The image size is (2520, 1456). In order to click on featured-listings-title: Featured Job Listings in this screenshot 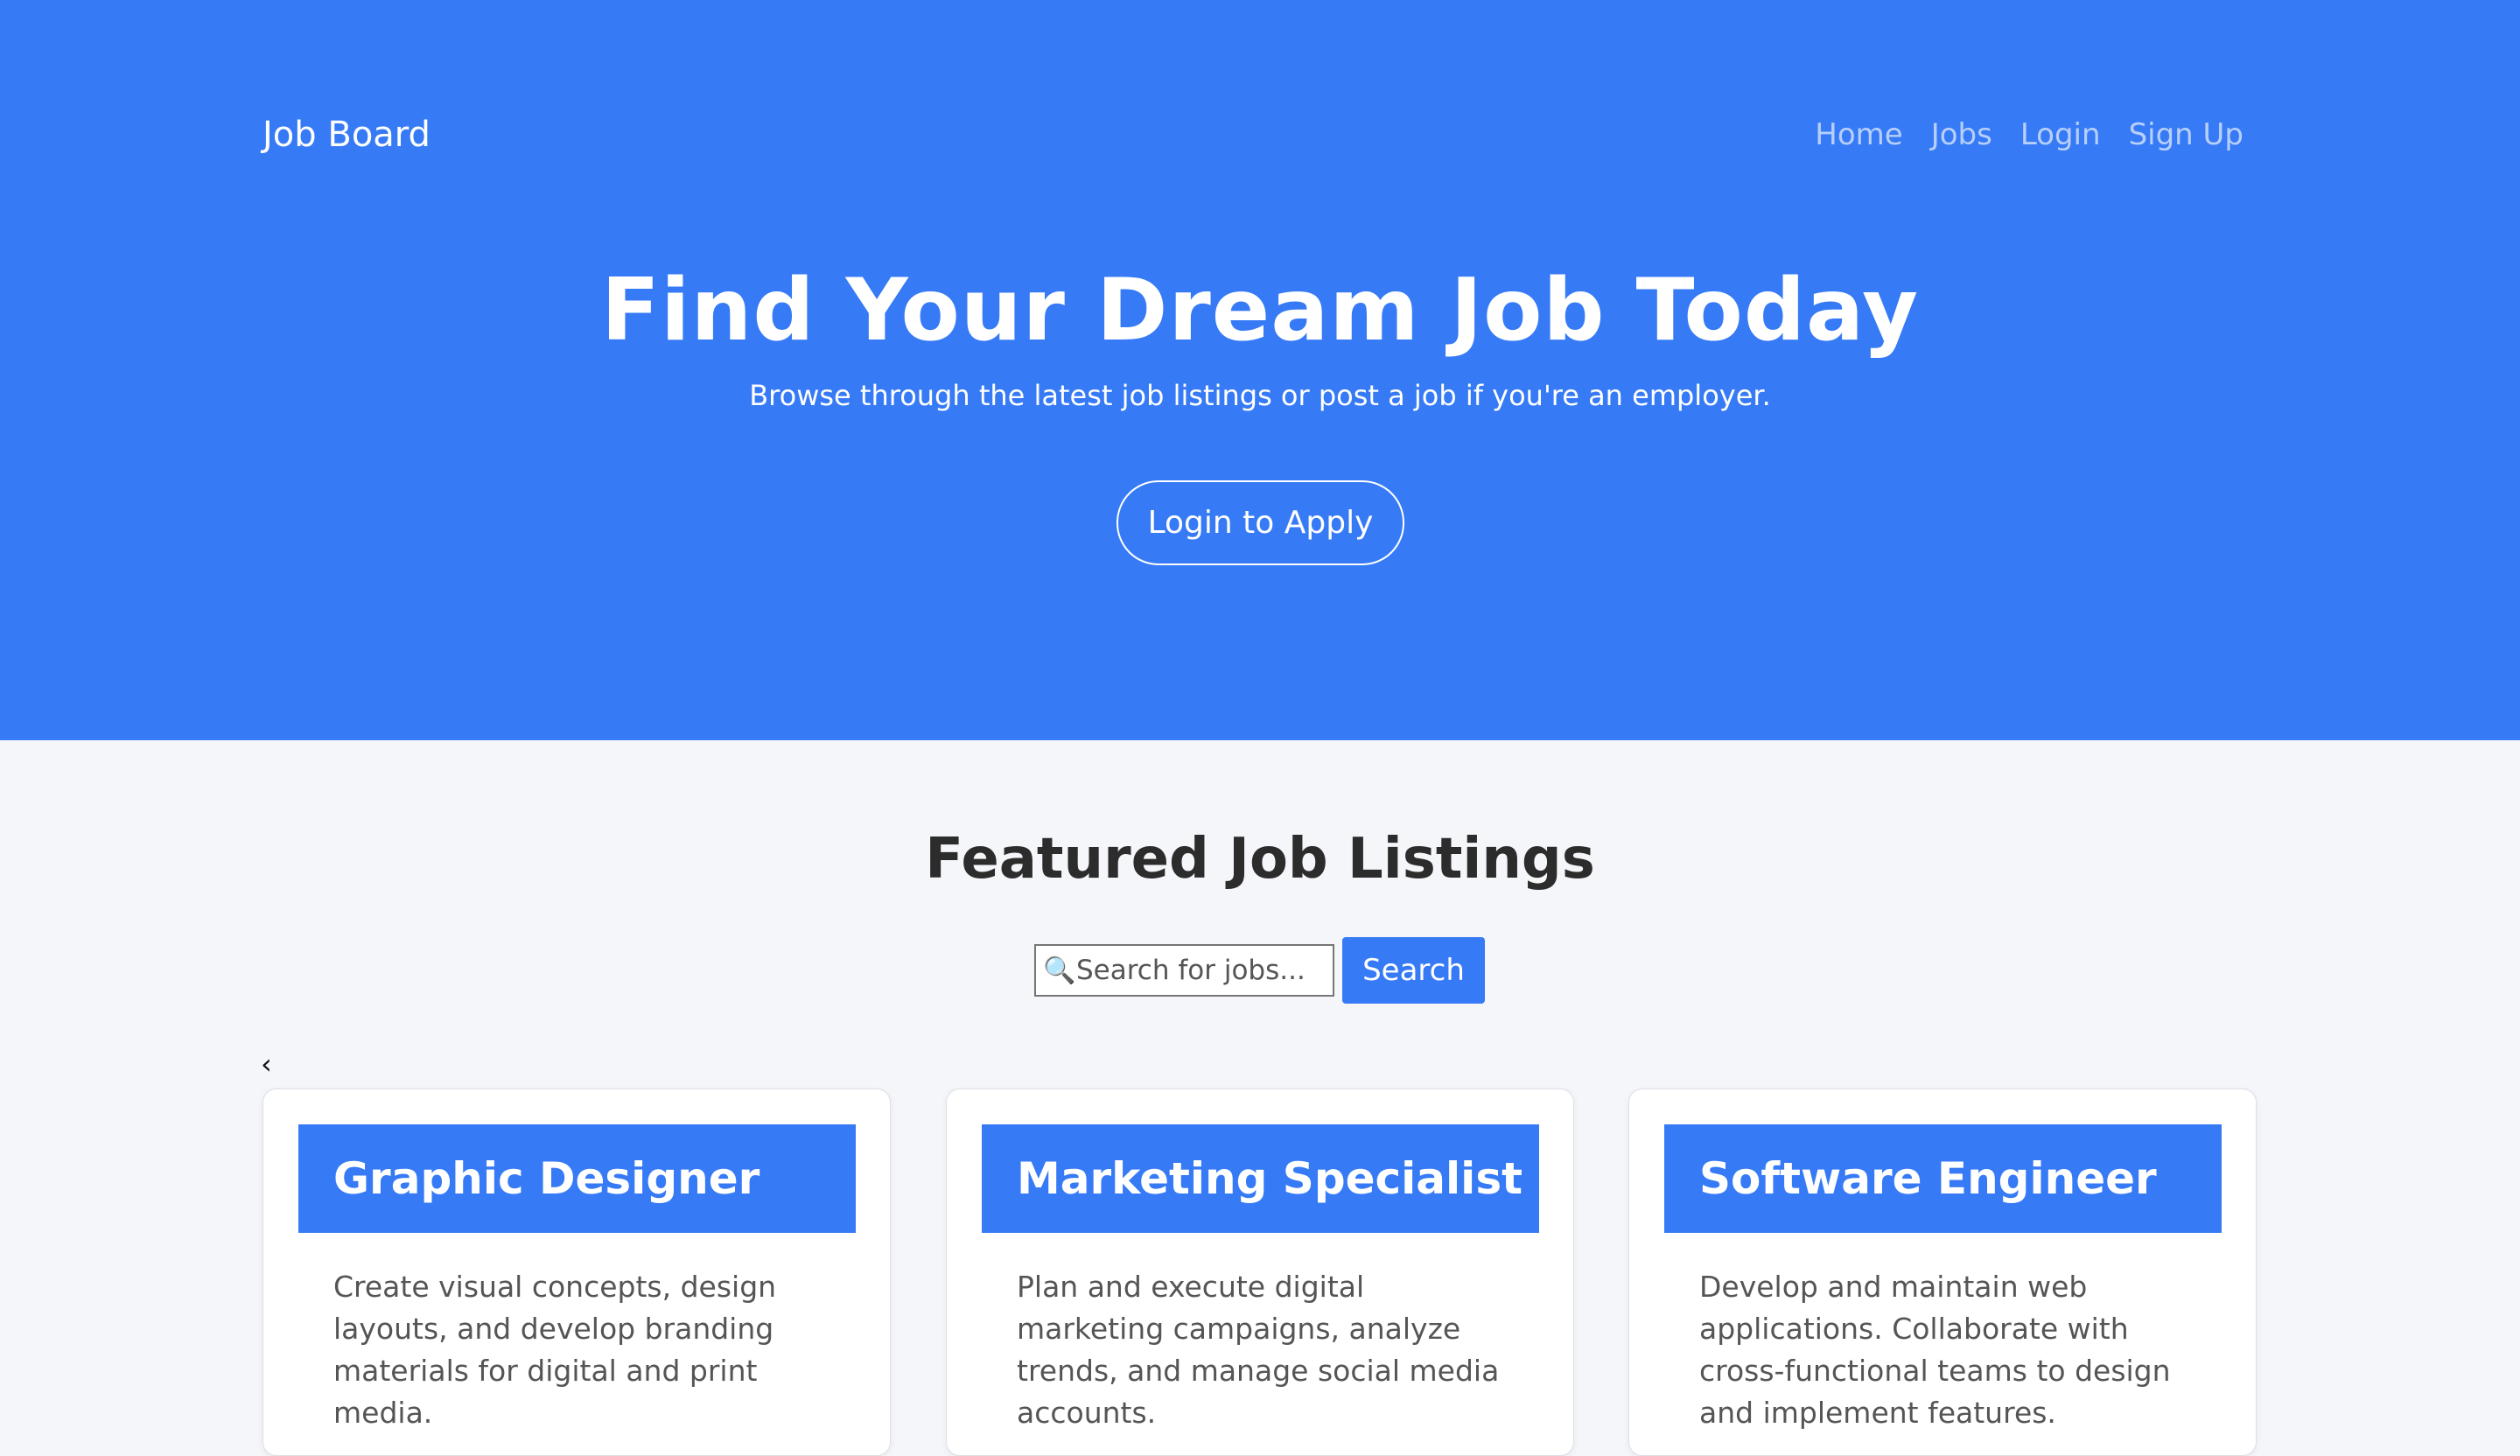, I will do `click(1260, 859)`.